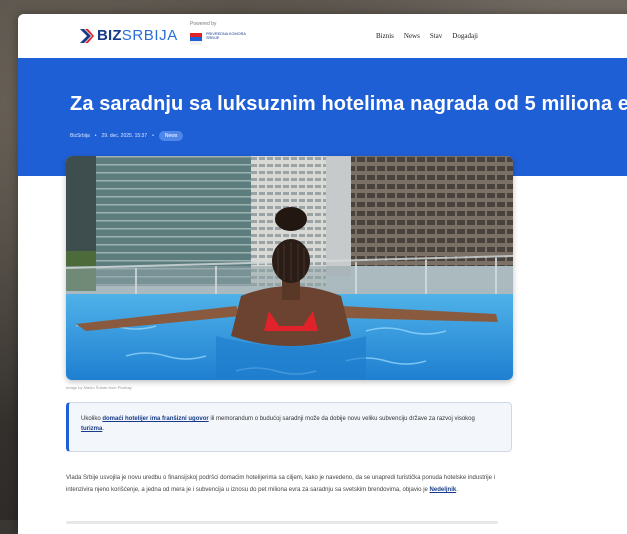 The width and height of the screenshot is (627, 534). I want to click on main-nav: Biznis News Stav Događaji, so click(427, 36).